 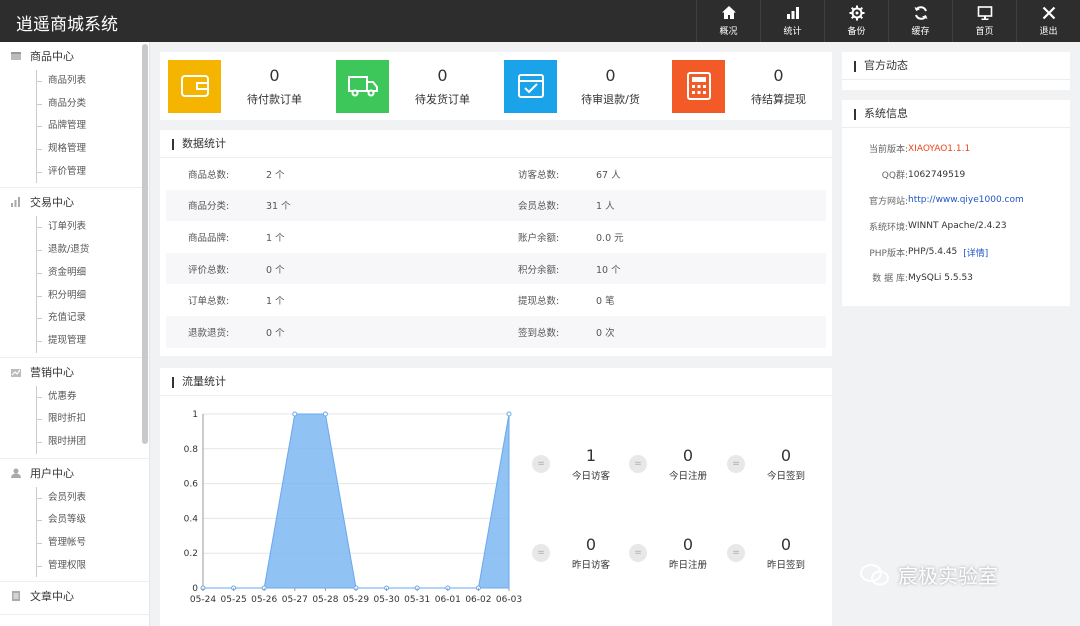 What do you see at coordinates (448, 600) in the screenshot?
I see `x-tick-label: 06-01` at bounding box center [448, 600].